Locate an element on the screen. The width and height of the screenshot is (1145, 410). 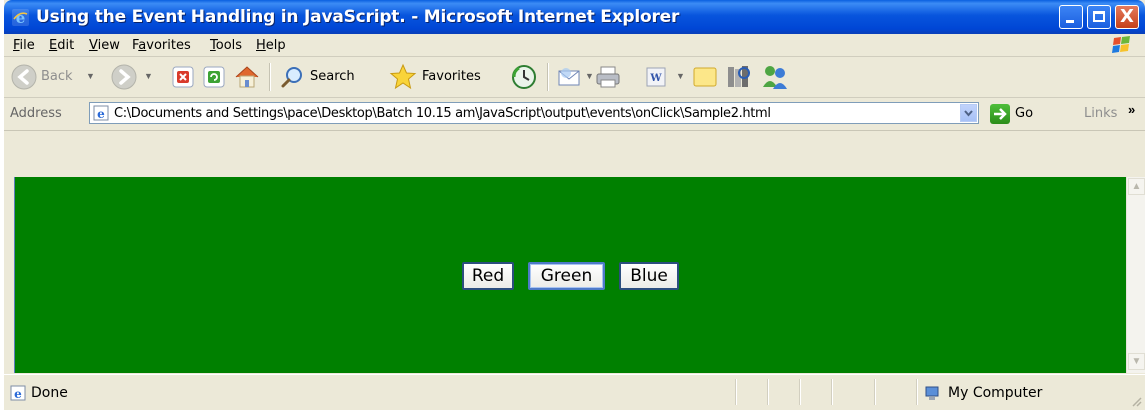
go-label: Go is located at coordinates (1024, 113).